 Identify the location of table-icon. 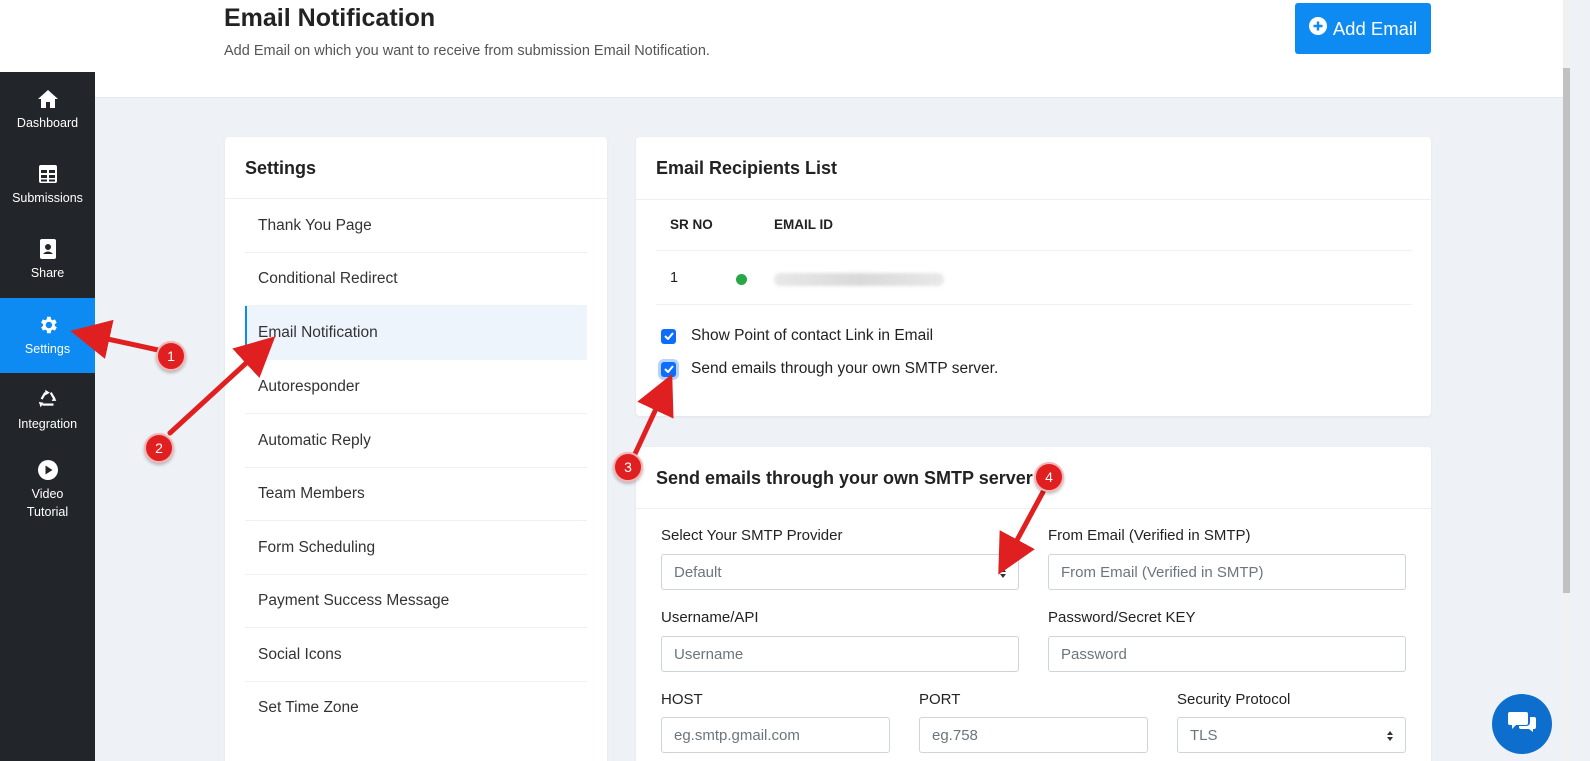
(48, 174).